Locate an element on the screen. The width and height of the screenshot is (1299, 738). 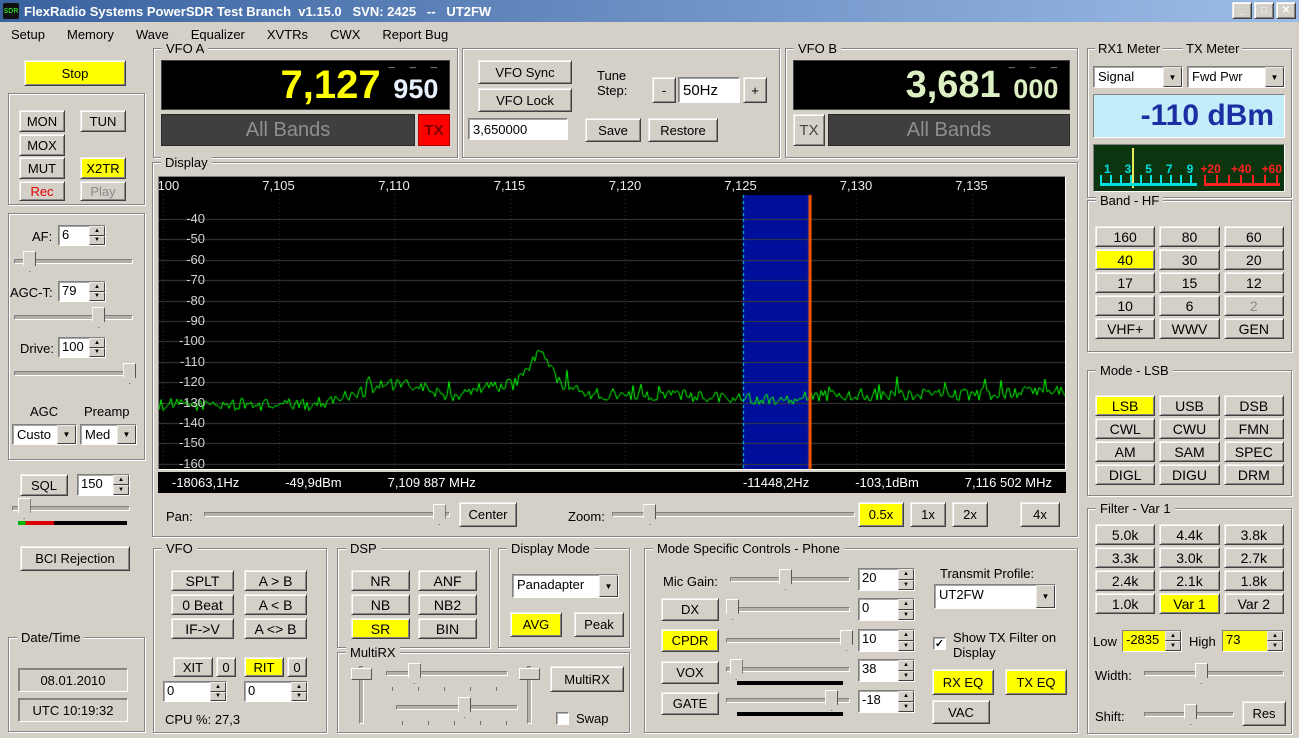
band-button-gen: GEN is located at coordinates (1253, 328).